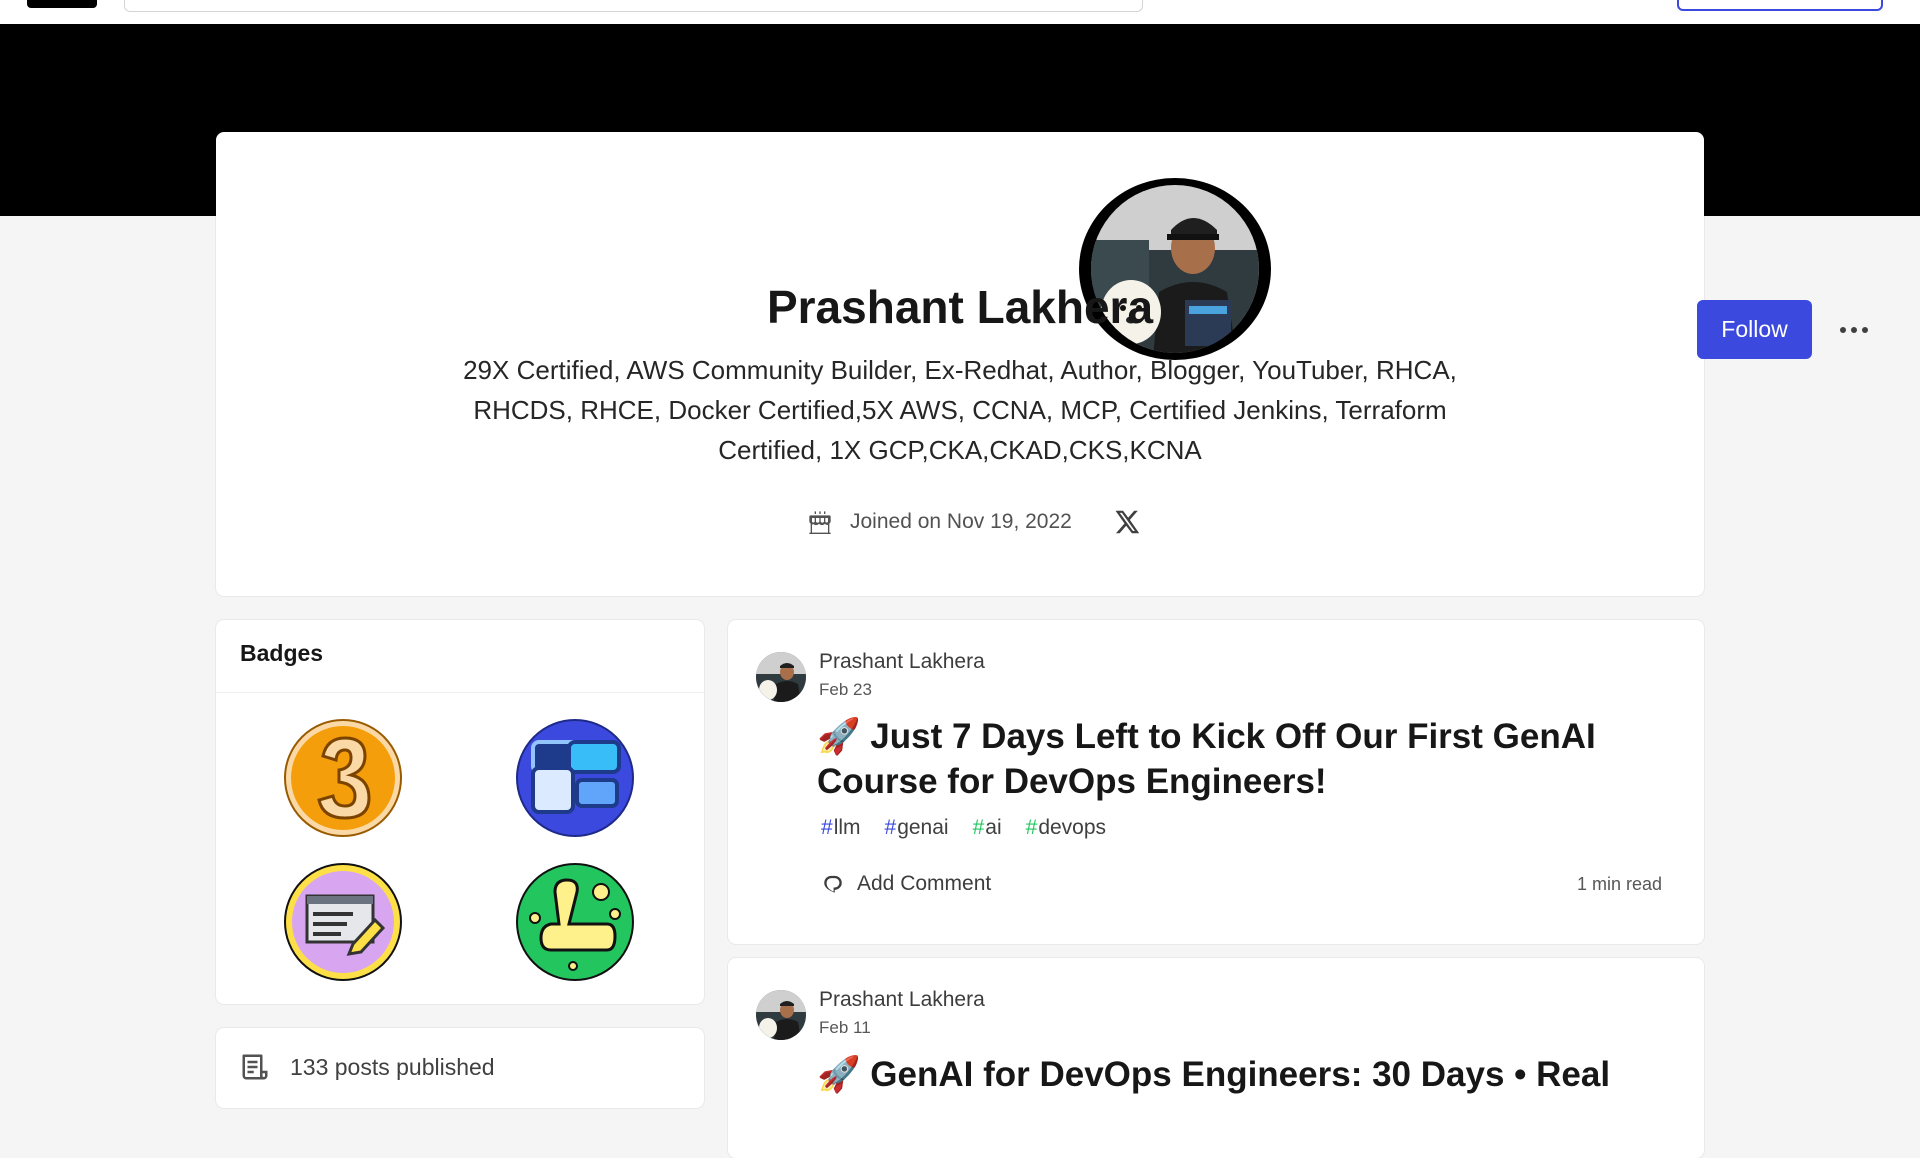  Describe the element at coordinates (255, 1067) in the screenshot. I see `post-icon` at that location.